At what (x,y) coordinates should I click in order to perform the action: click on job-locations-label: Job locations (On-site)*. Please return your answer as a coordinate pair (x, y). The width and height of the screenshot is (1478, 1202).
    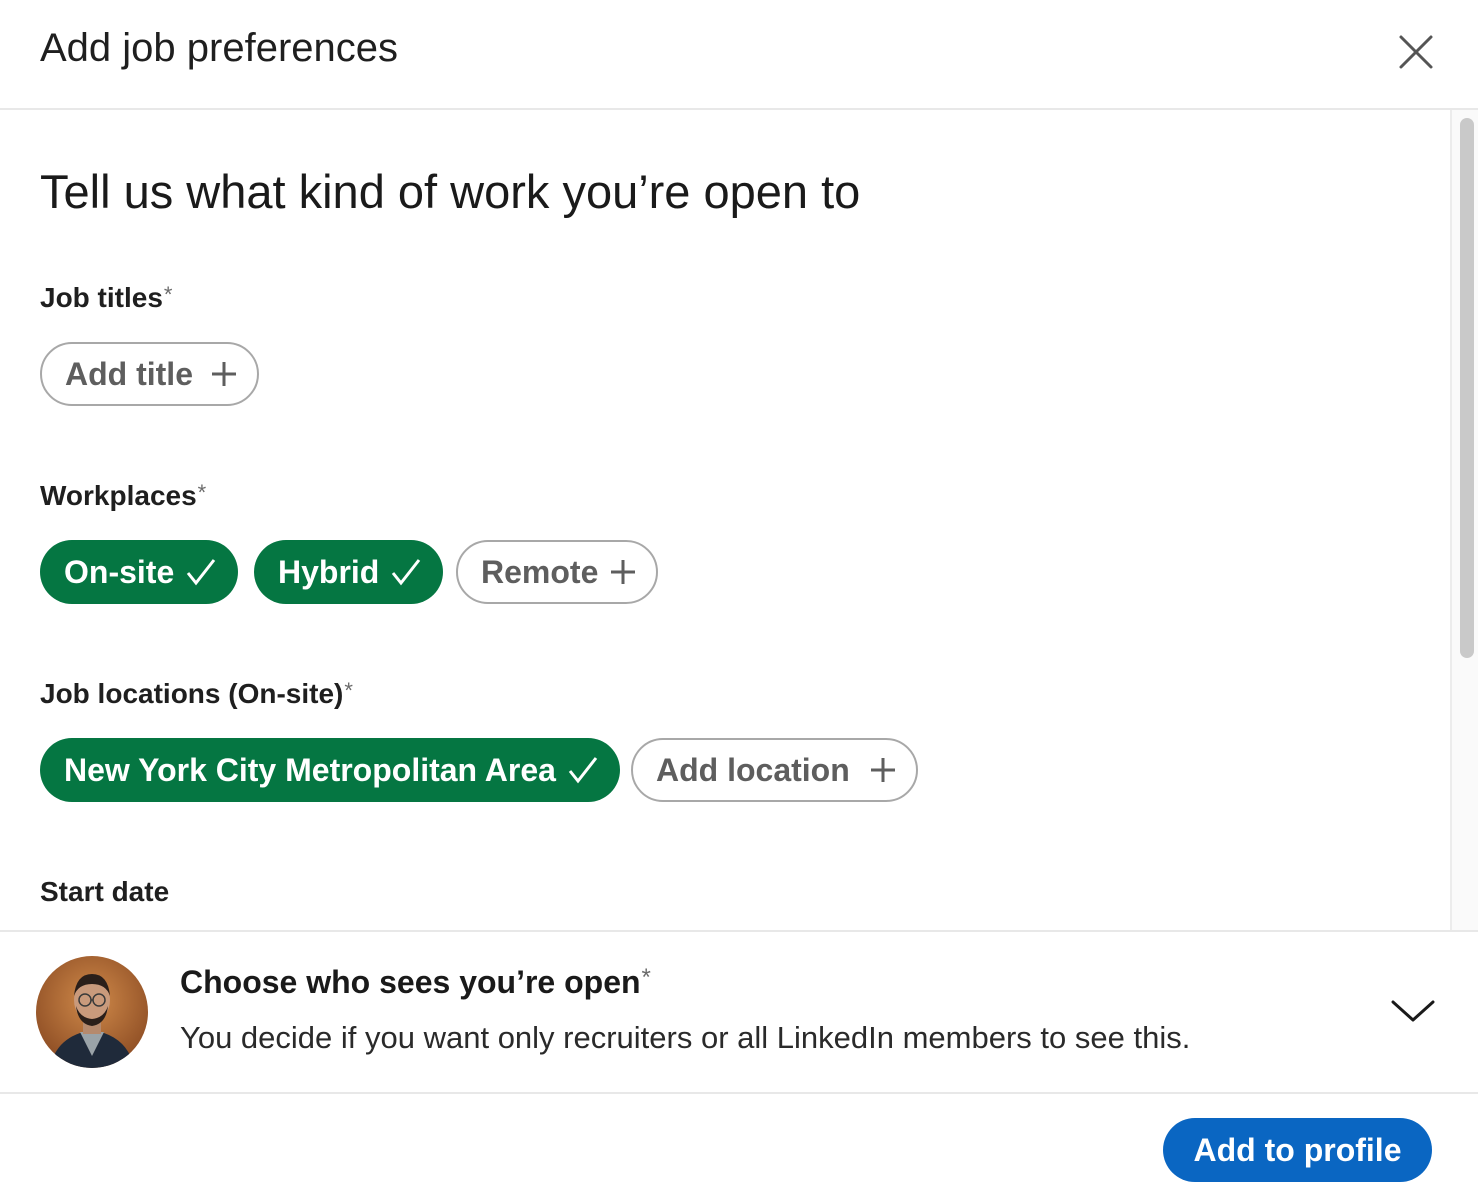
    Looking at the image, I should click on (196, 693).